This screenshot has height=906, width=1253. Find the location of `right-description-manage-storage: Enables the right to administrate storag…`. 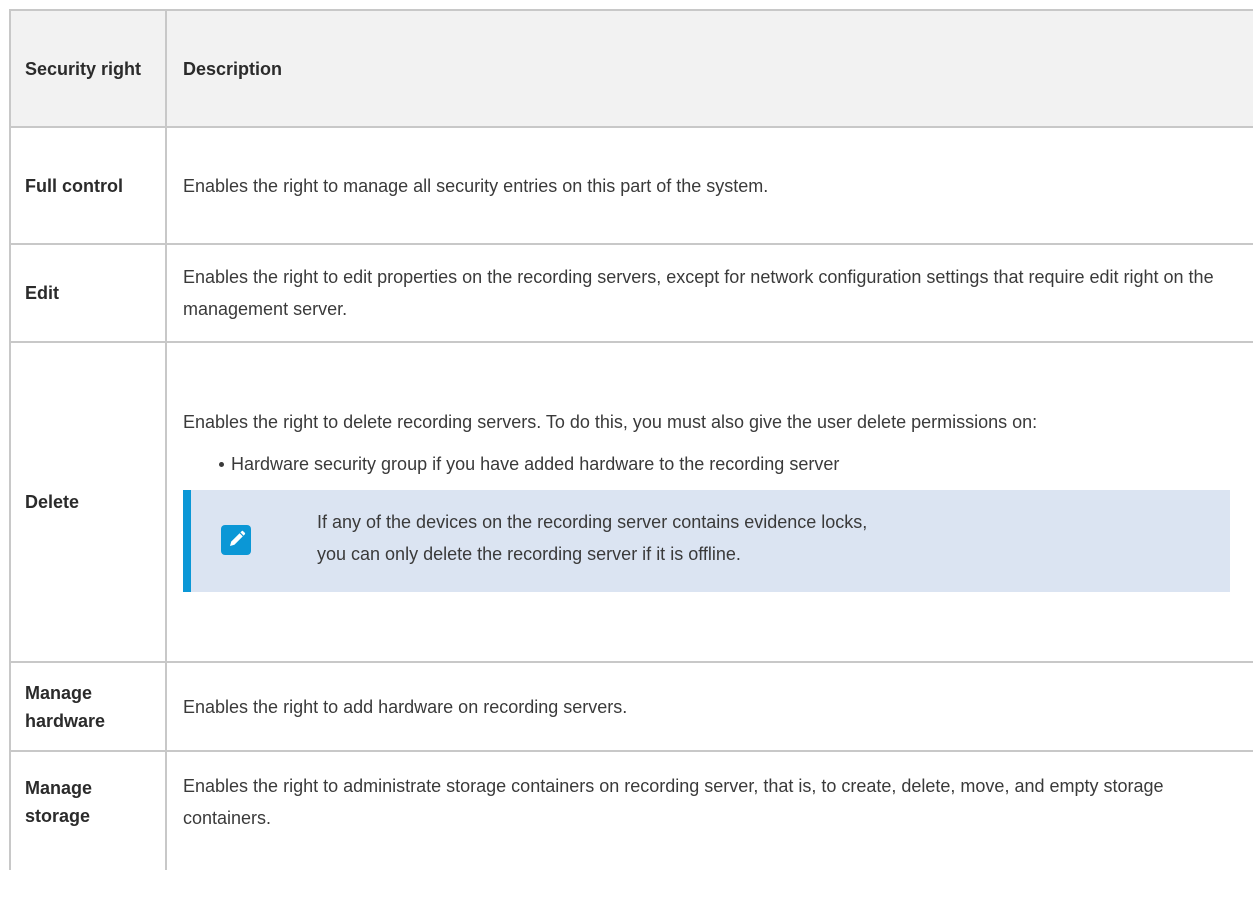

right-description-manage-storage: Enables the right to administrate storag… is located at coordinates (709, 810).